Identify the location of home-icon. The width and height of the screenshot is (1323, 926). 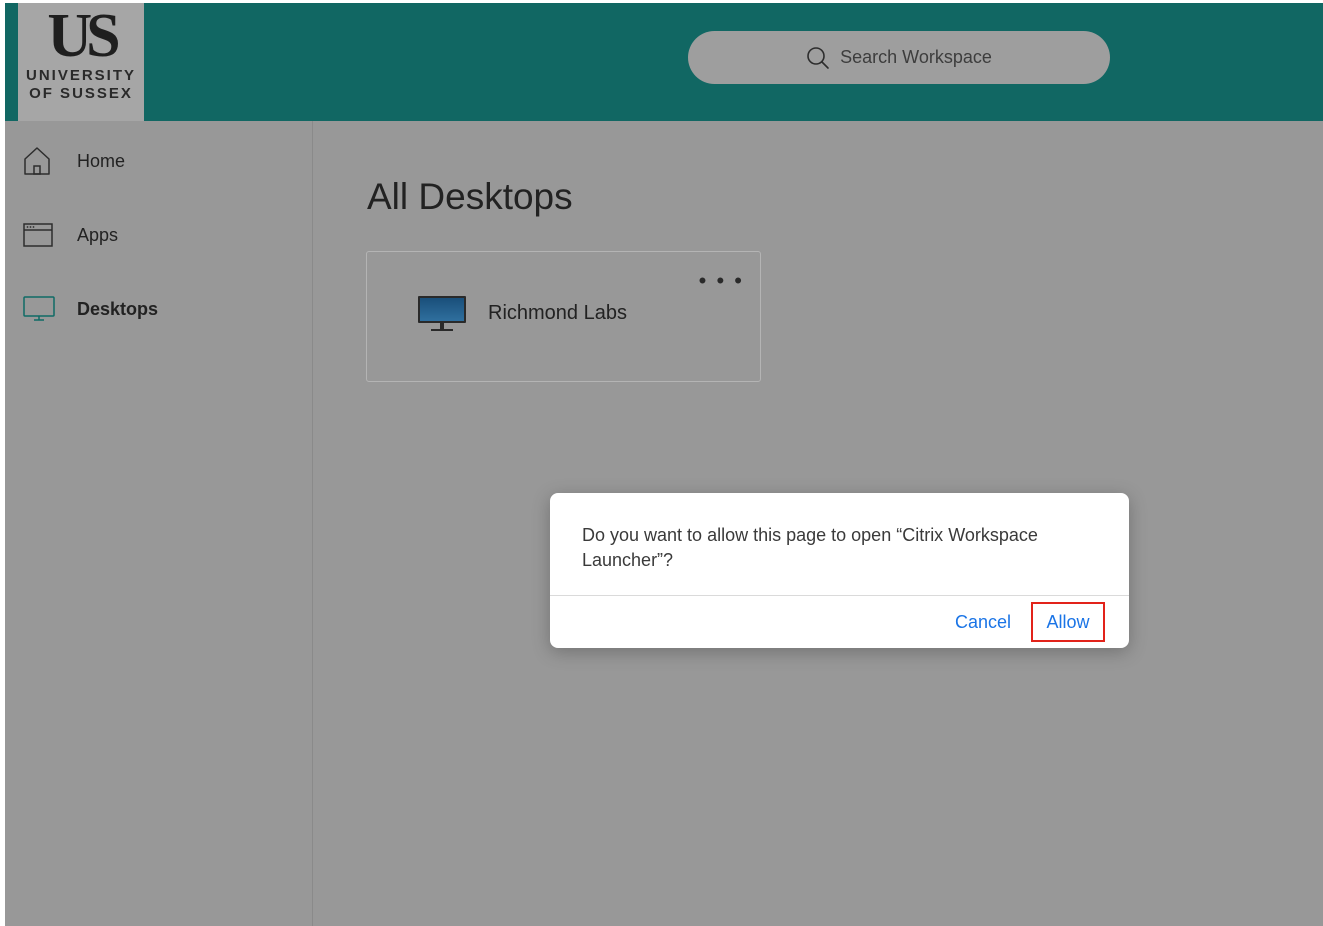
(40, 161).